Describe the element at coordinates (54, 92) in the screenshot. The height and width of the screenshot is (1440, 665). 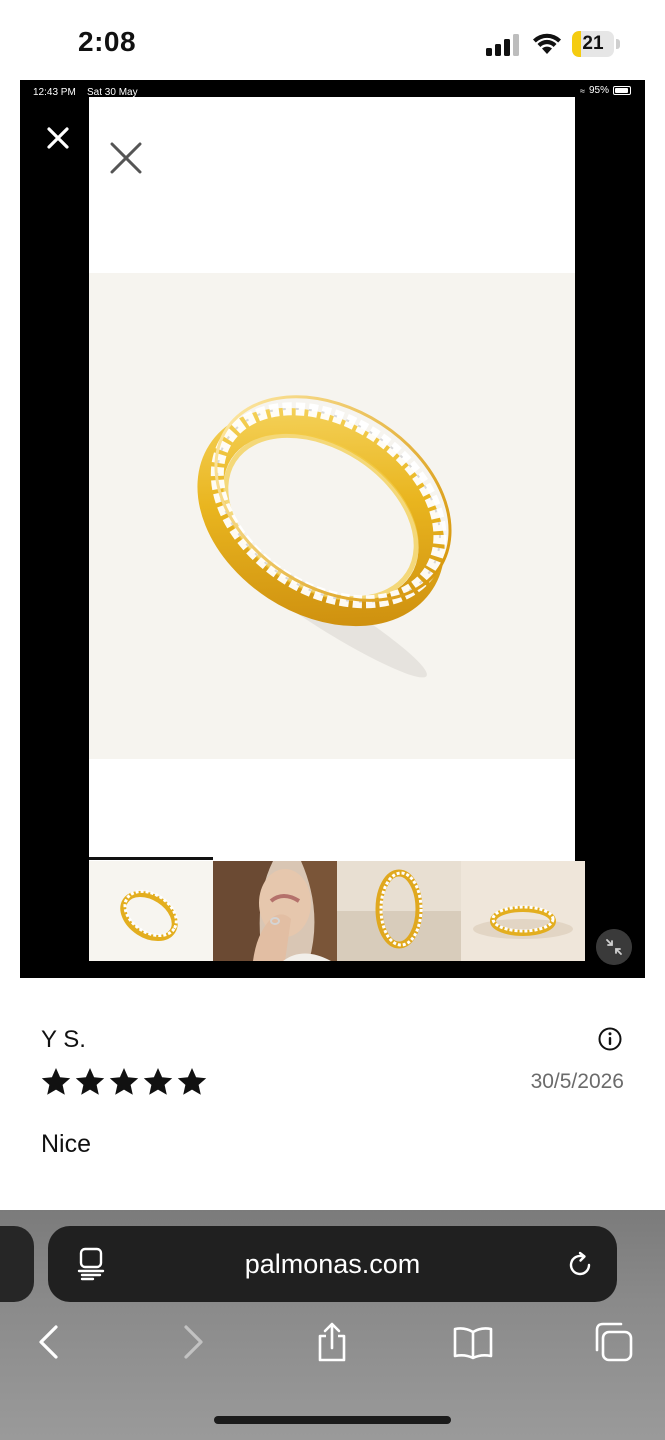
I see `embedded-status-time: 12:43 PM` at that location.